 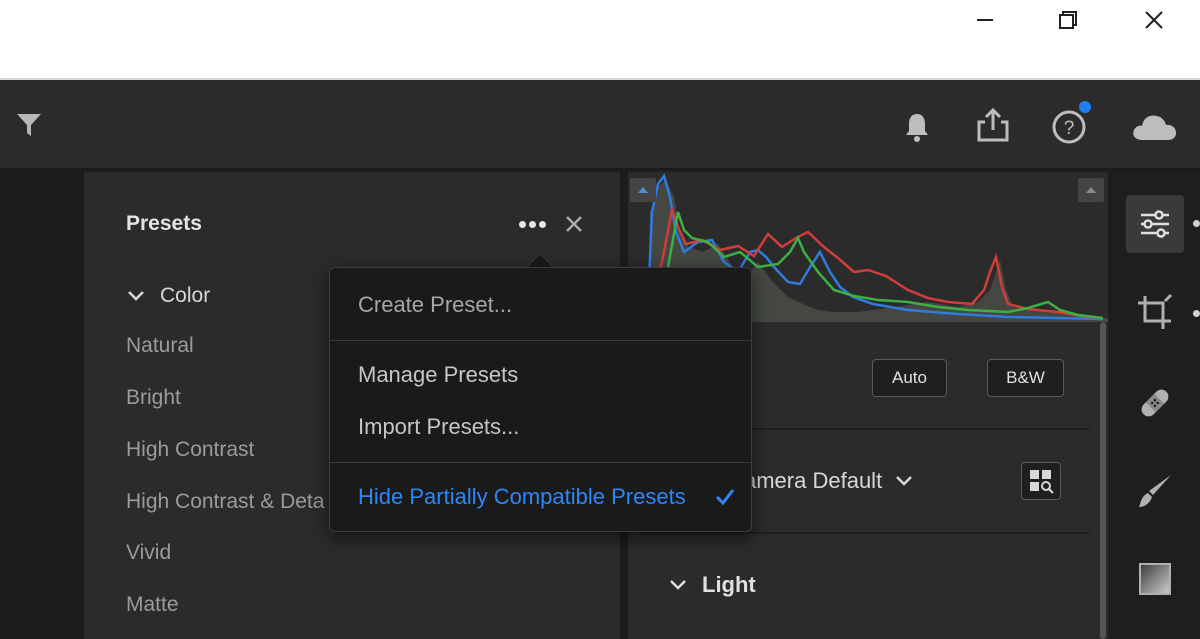 I want to click on minimize-button, so click(x=985, y=20).